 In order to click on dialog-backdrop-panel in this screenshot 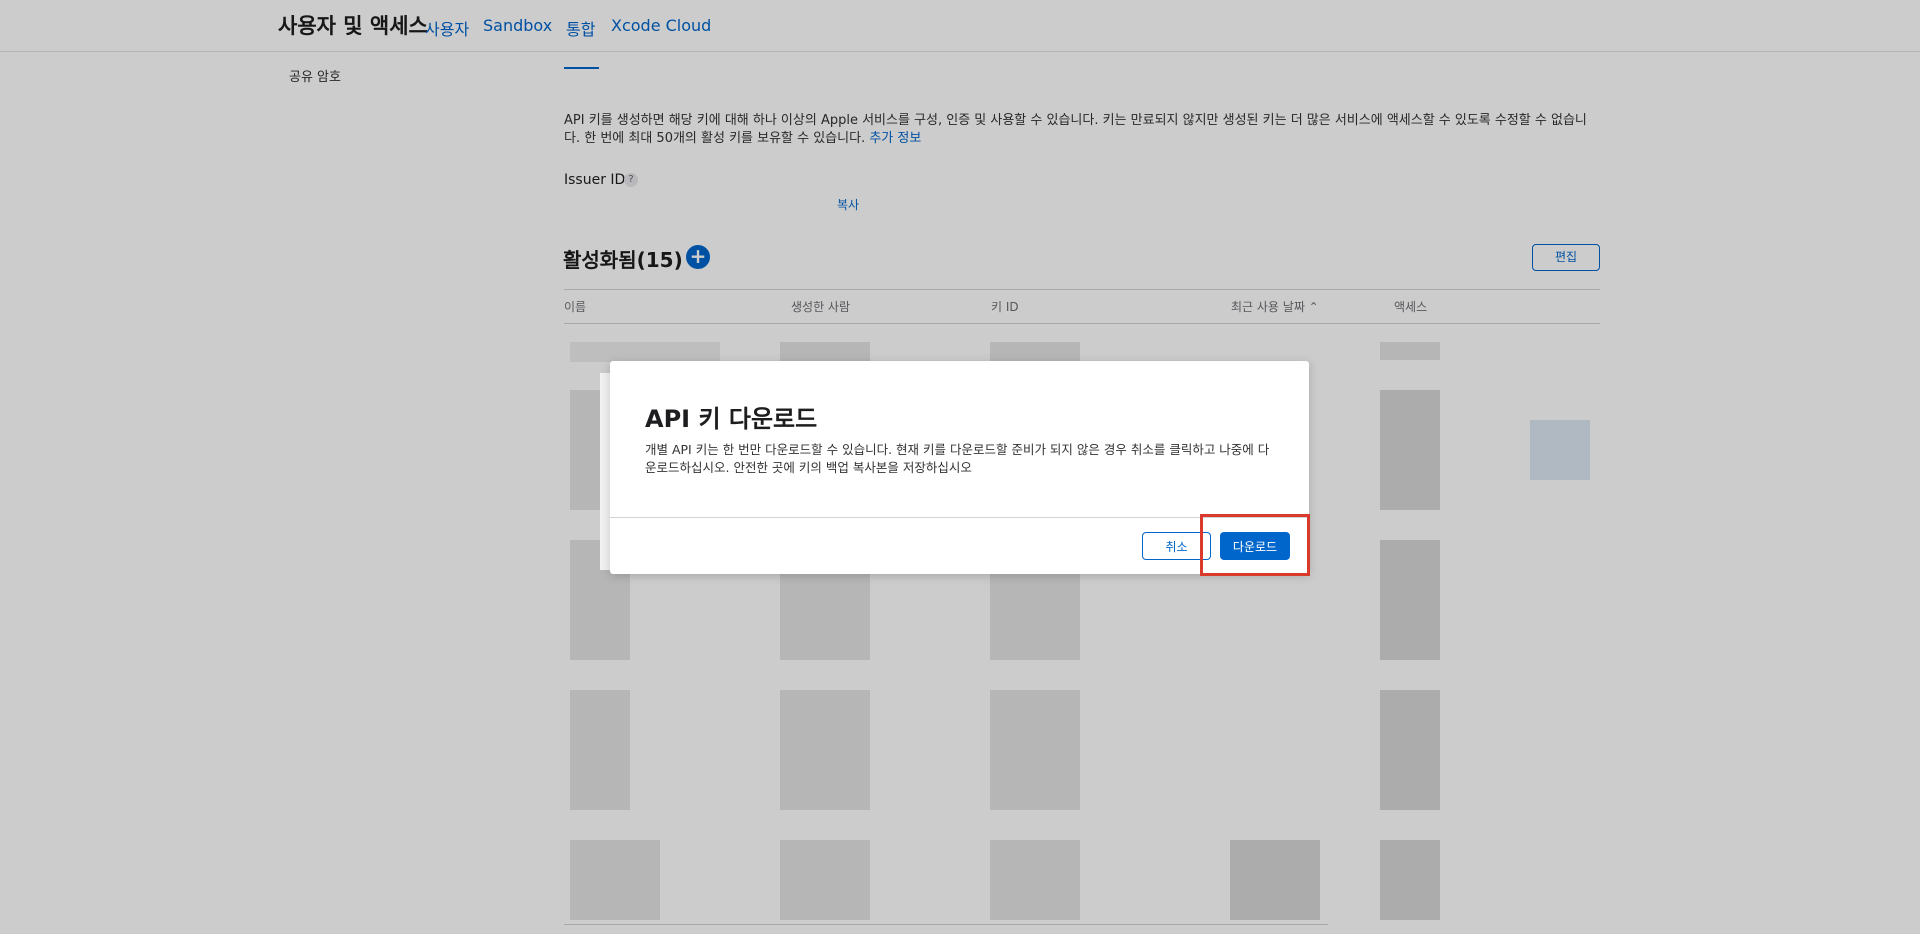, I will do `click(605, 471)`.